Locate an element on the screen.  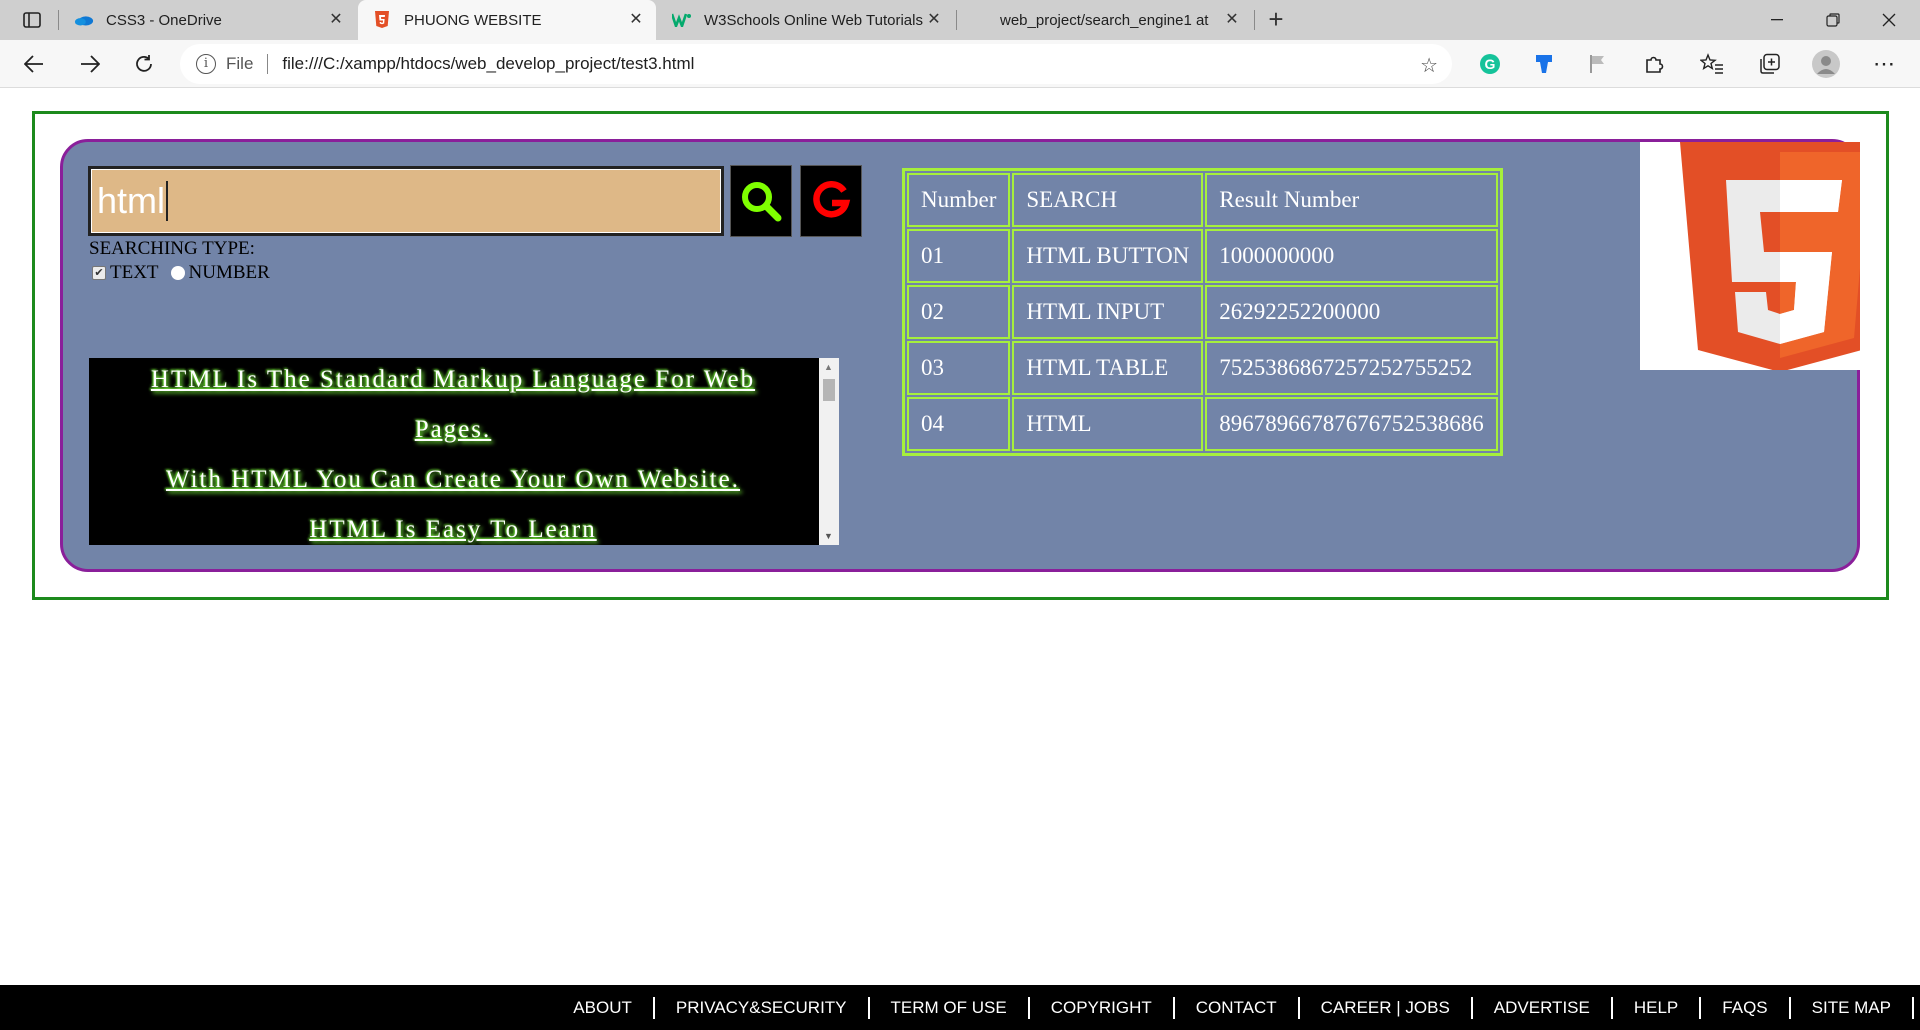
grammarly-icon: G is located at coordinates (1490, 64).